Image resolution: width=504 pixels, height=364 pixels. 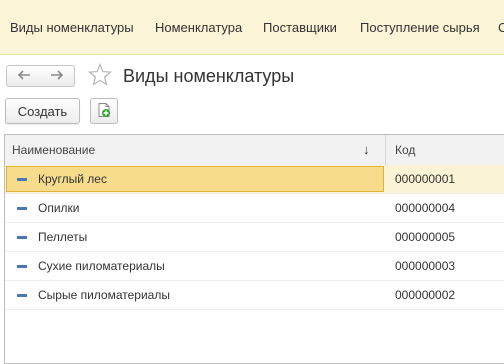 What do you see at coordinates (425, 179) in the screenshot?
I see `cell-code: 000000001` at bounding box center [425, 179].